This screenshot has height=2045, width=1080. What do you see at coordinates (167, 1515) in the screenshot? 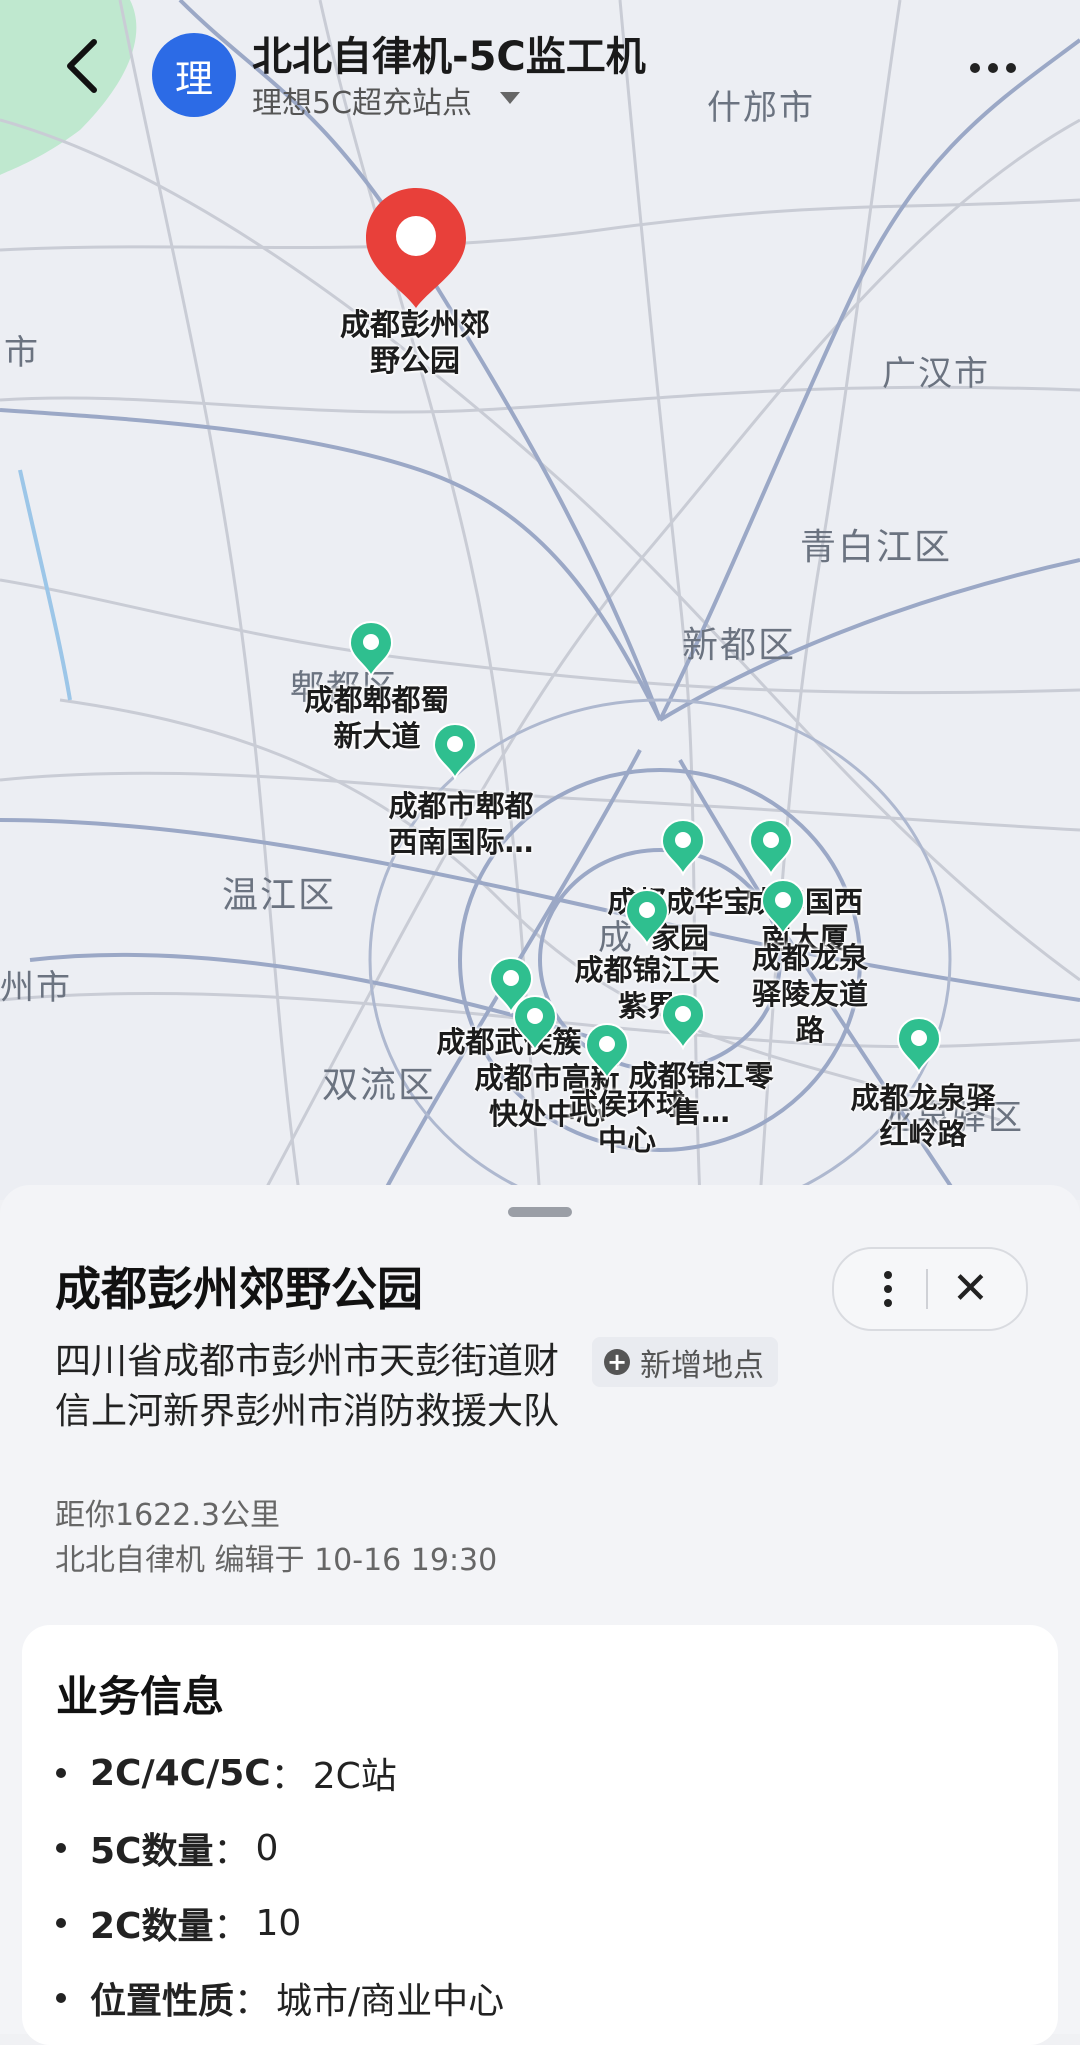
I see `poi-distance: 距你1622.3公里` at bounding box center [167, 1515].